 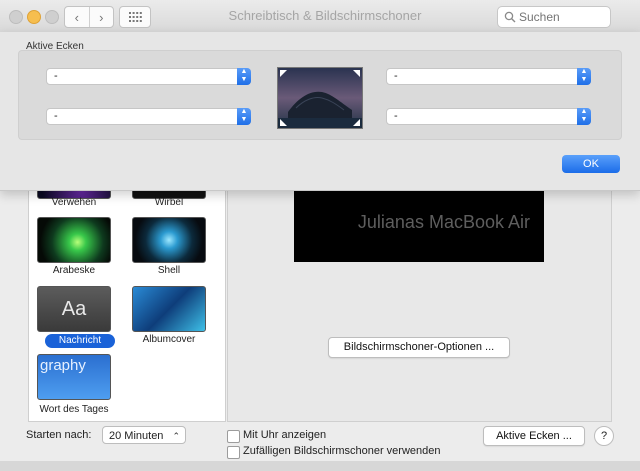 I want to click on start-after-label: Starten nach:, so click(x=59, y=435).